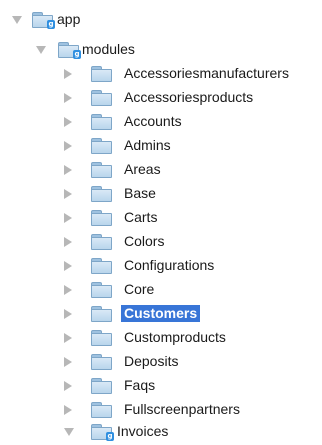  I want to click on tree-label-modules: modules, so click(108, 49).